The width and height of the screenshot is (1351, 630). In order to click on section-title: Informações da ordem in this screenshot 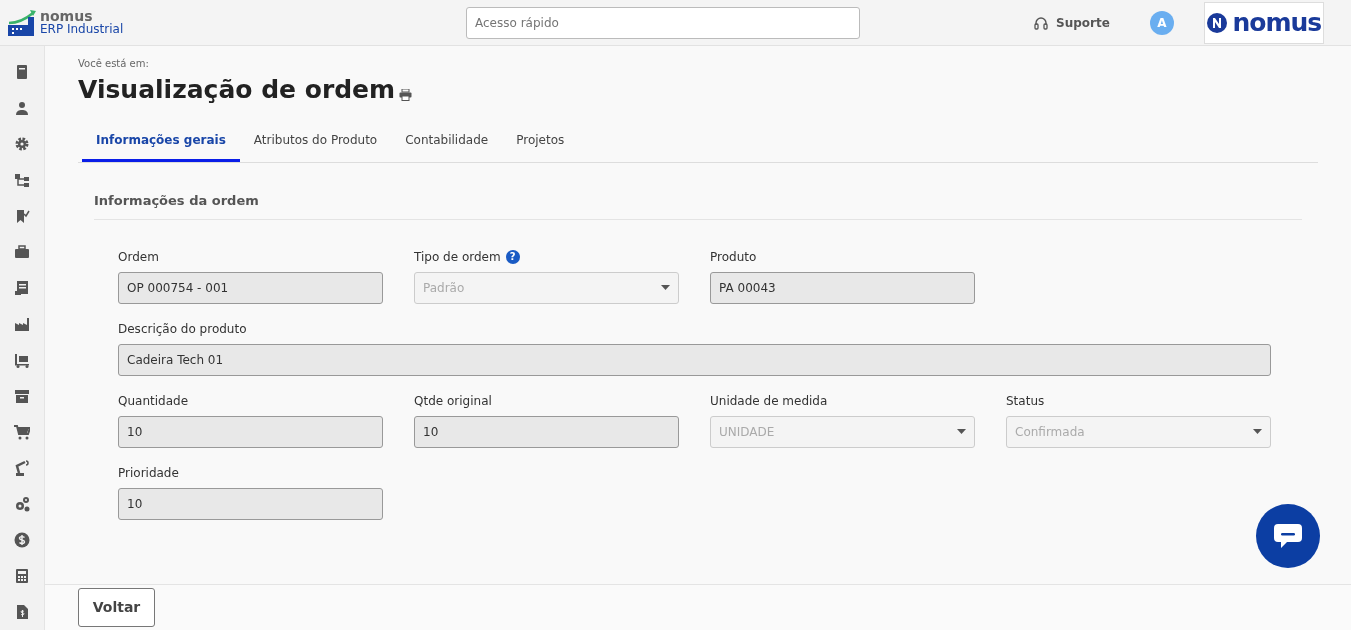, I will do `click(698, 191)`.